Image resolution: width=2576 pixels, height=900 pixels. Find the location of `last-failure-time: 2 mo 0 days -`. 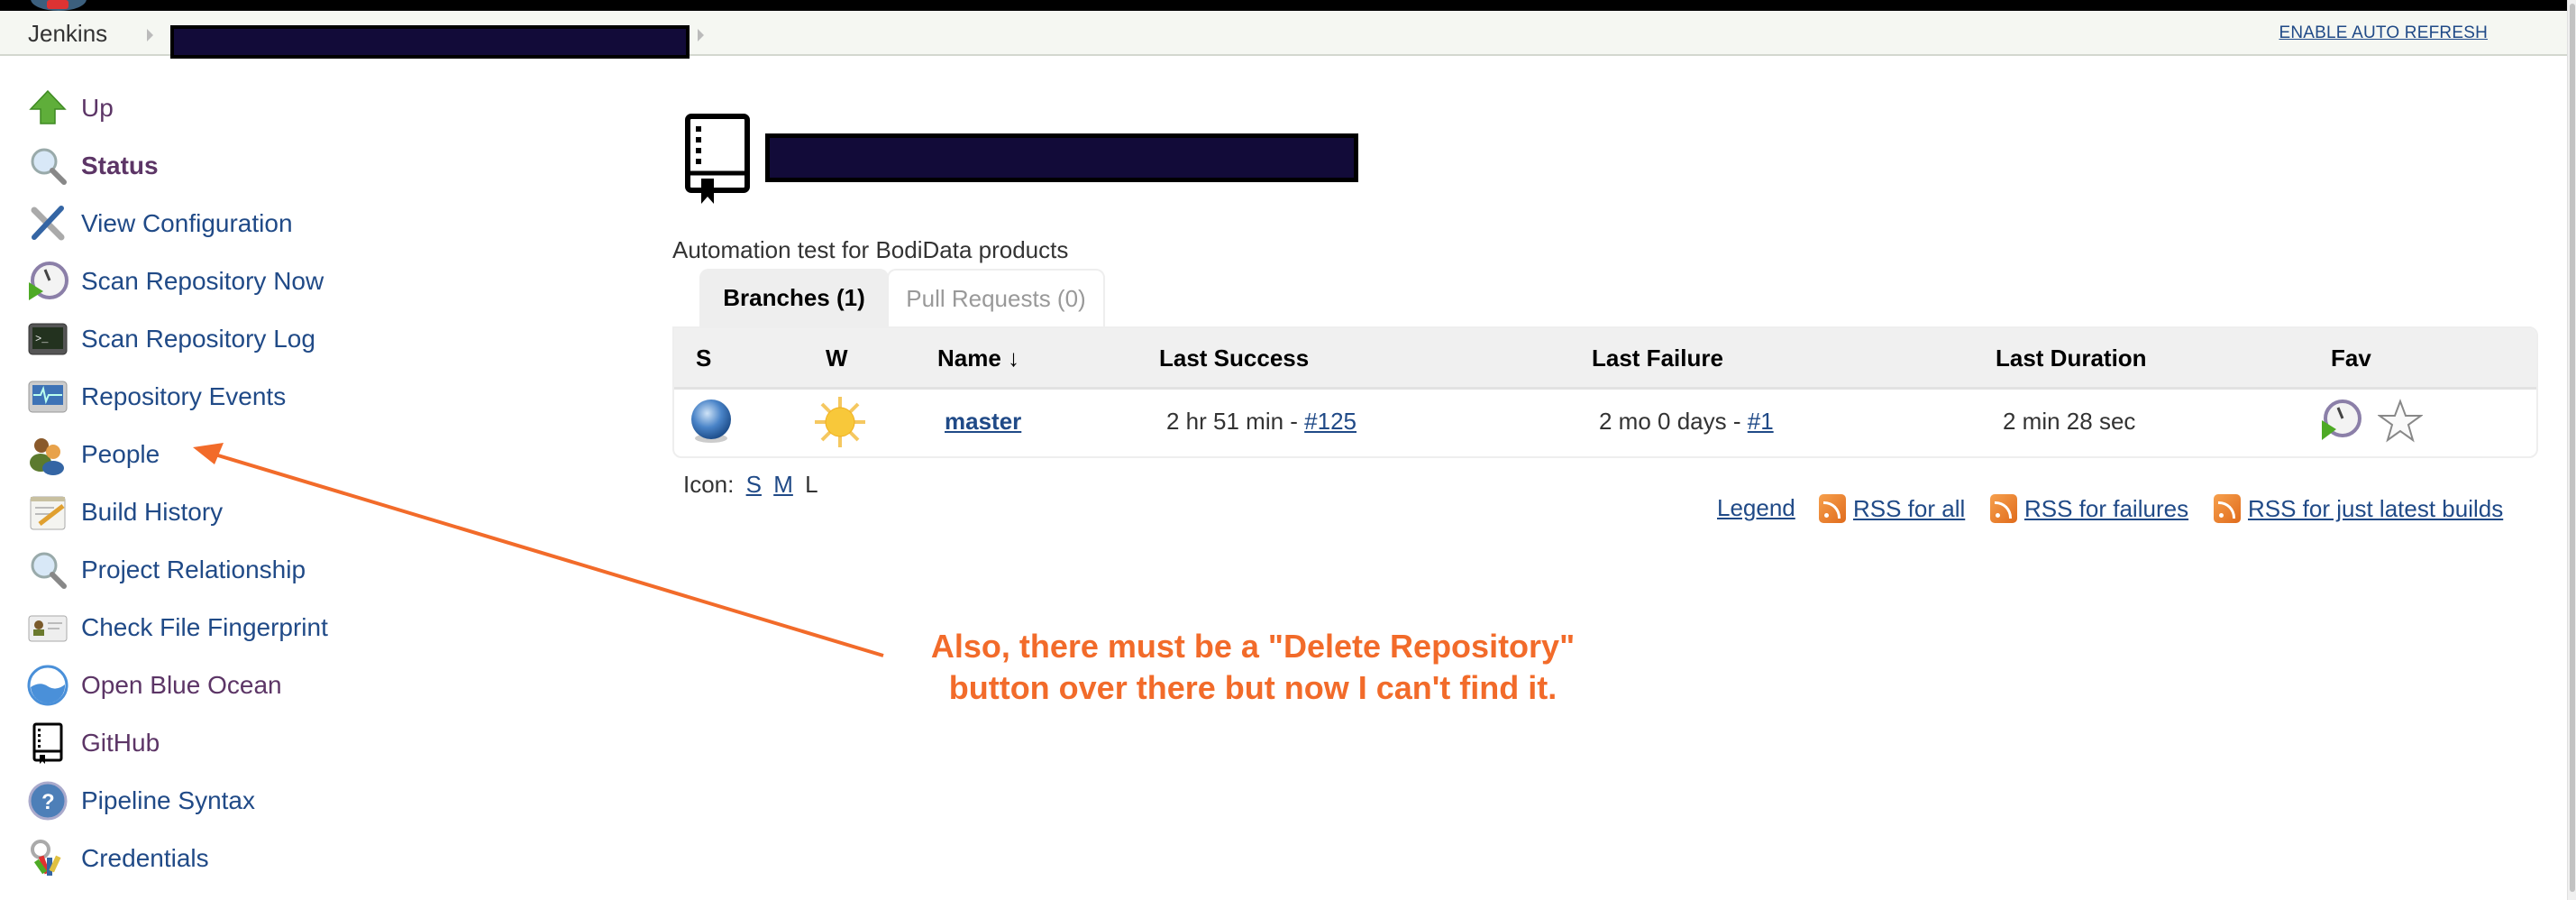

last-failure-time: 2 mo 0 days - is located at coordinates (1673, 421).